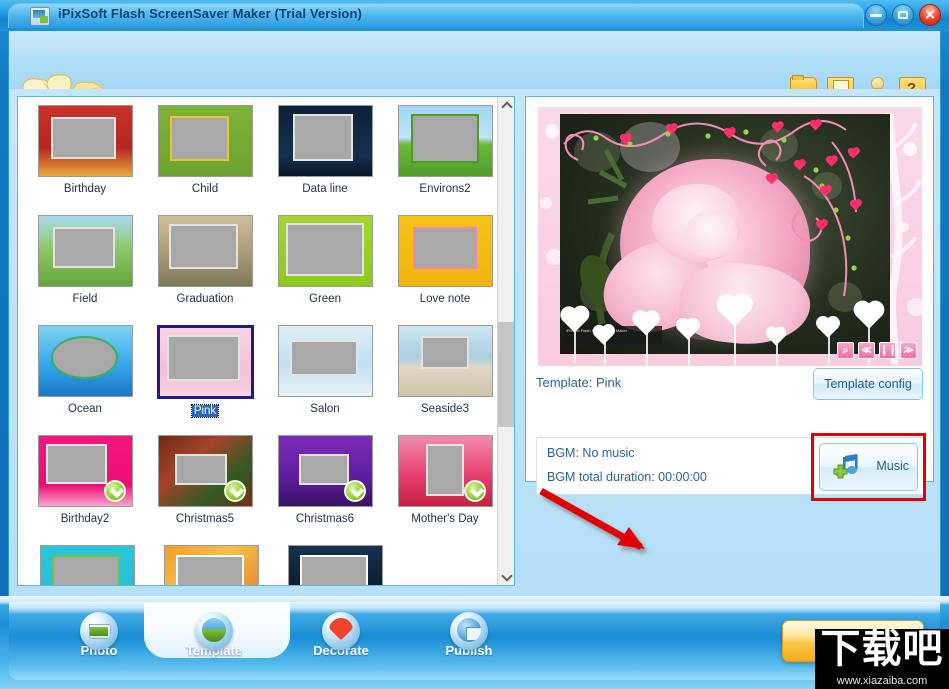 Image resolution: width=949 pixels, height=689 pixels. I want to click on template-item-graduation: Graduation, so click(205, 270).